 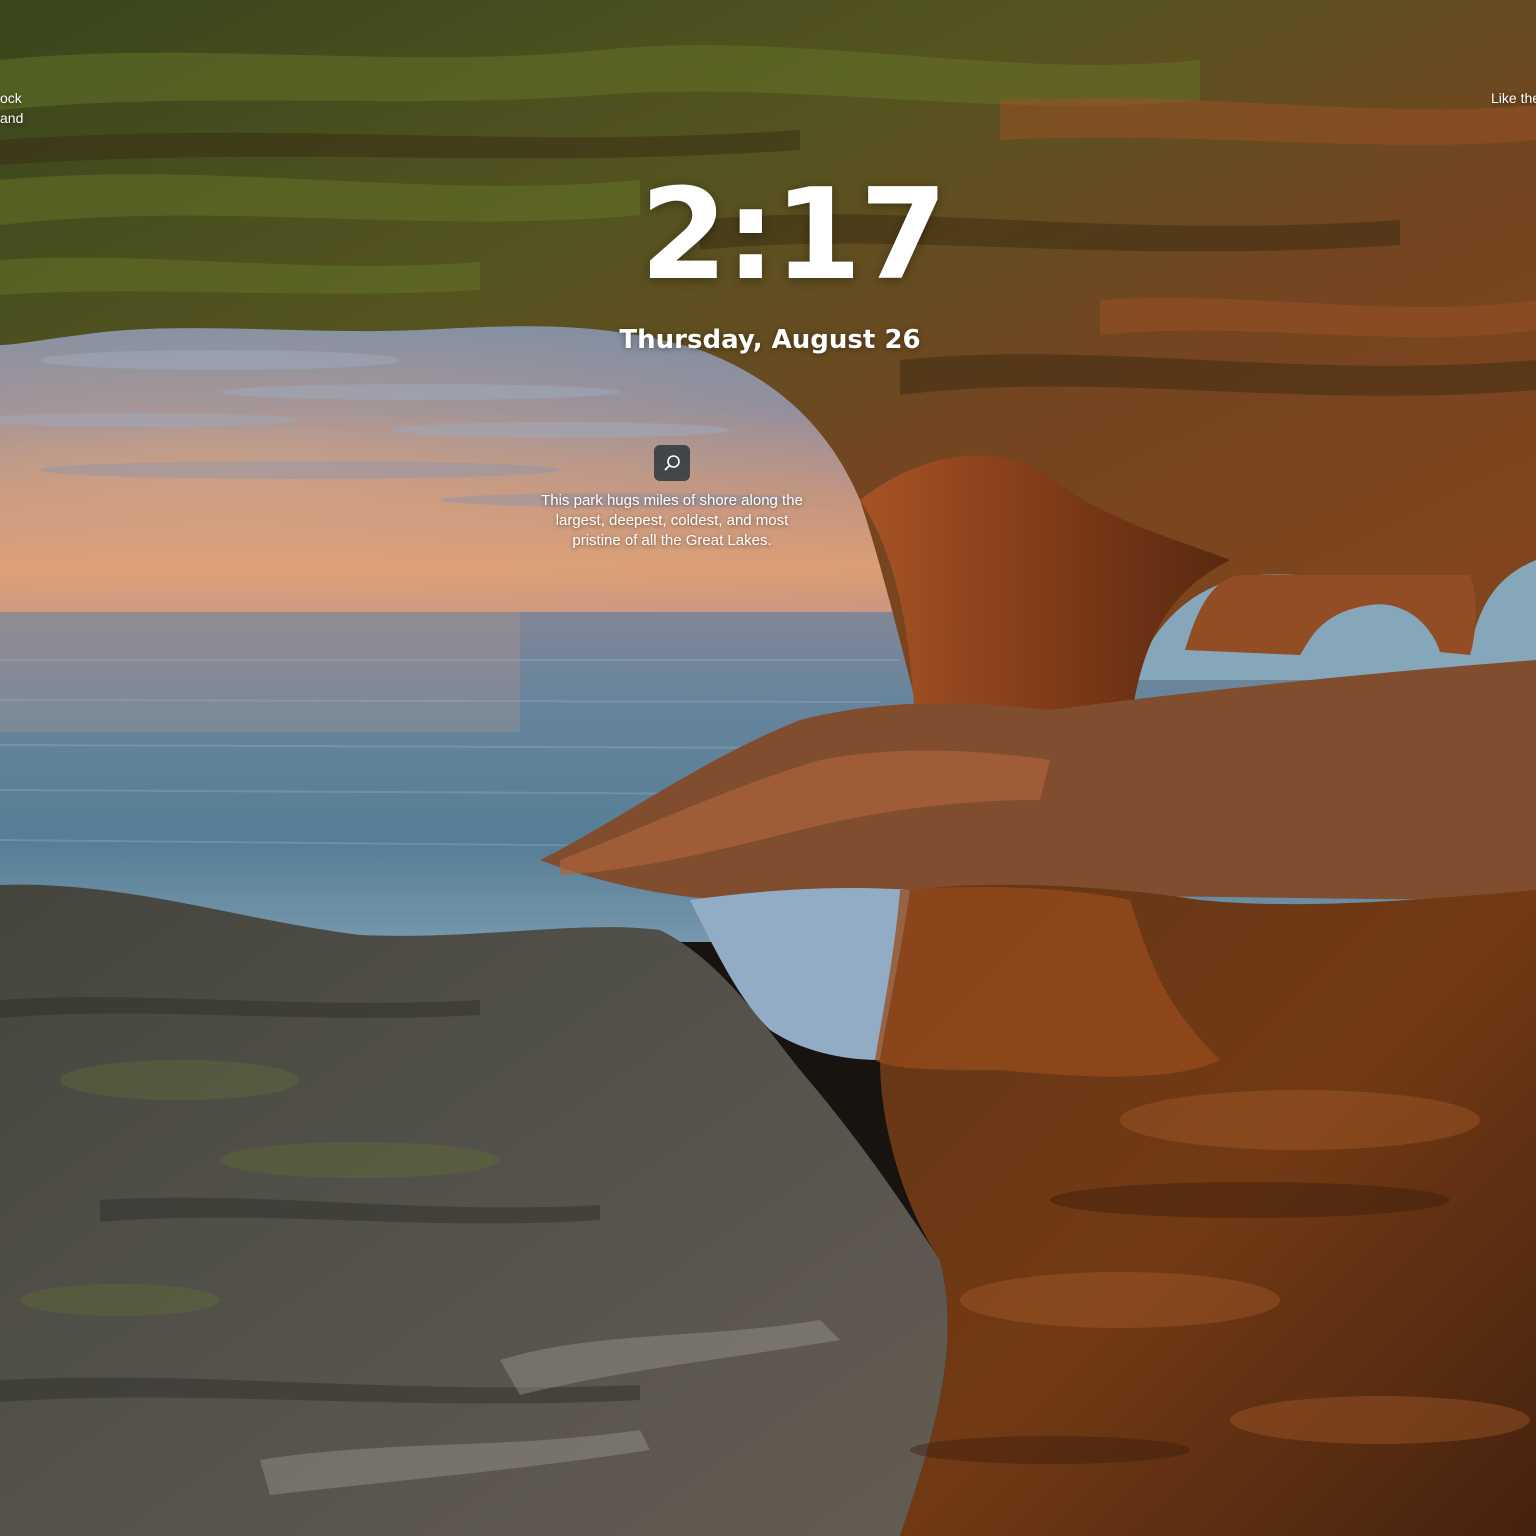 What do you see at coordinates (793, 234) in the screenshot?
I see `lock-screen-clock: 2:17` at bounding box center [793, 234].